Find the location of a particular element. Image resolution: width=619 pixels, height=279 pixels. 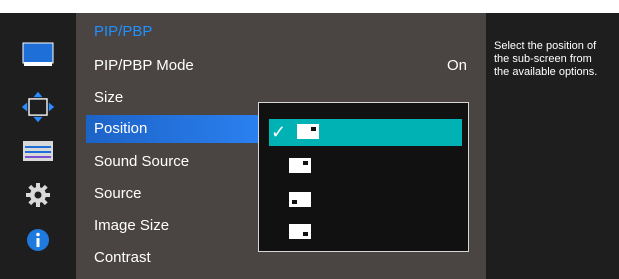

settings-sliders-icon is located at coordinates (38, 151).